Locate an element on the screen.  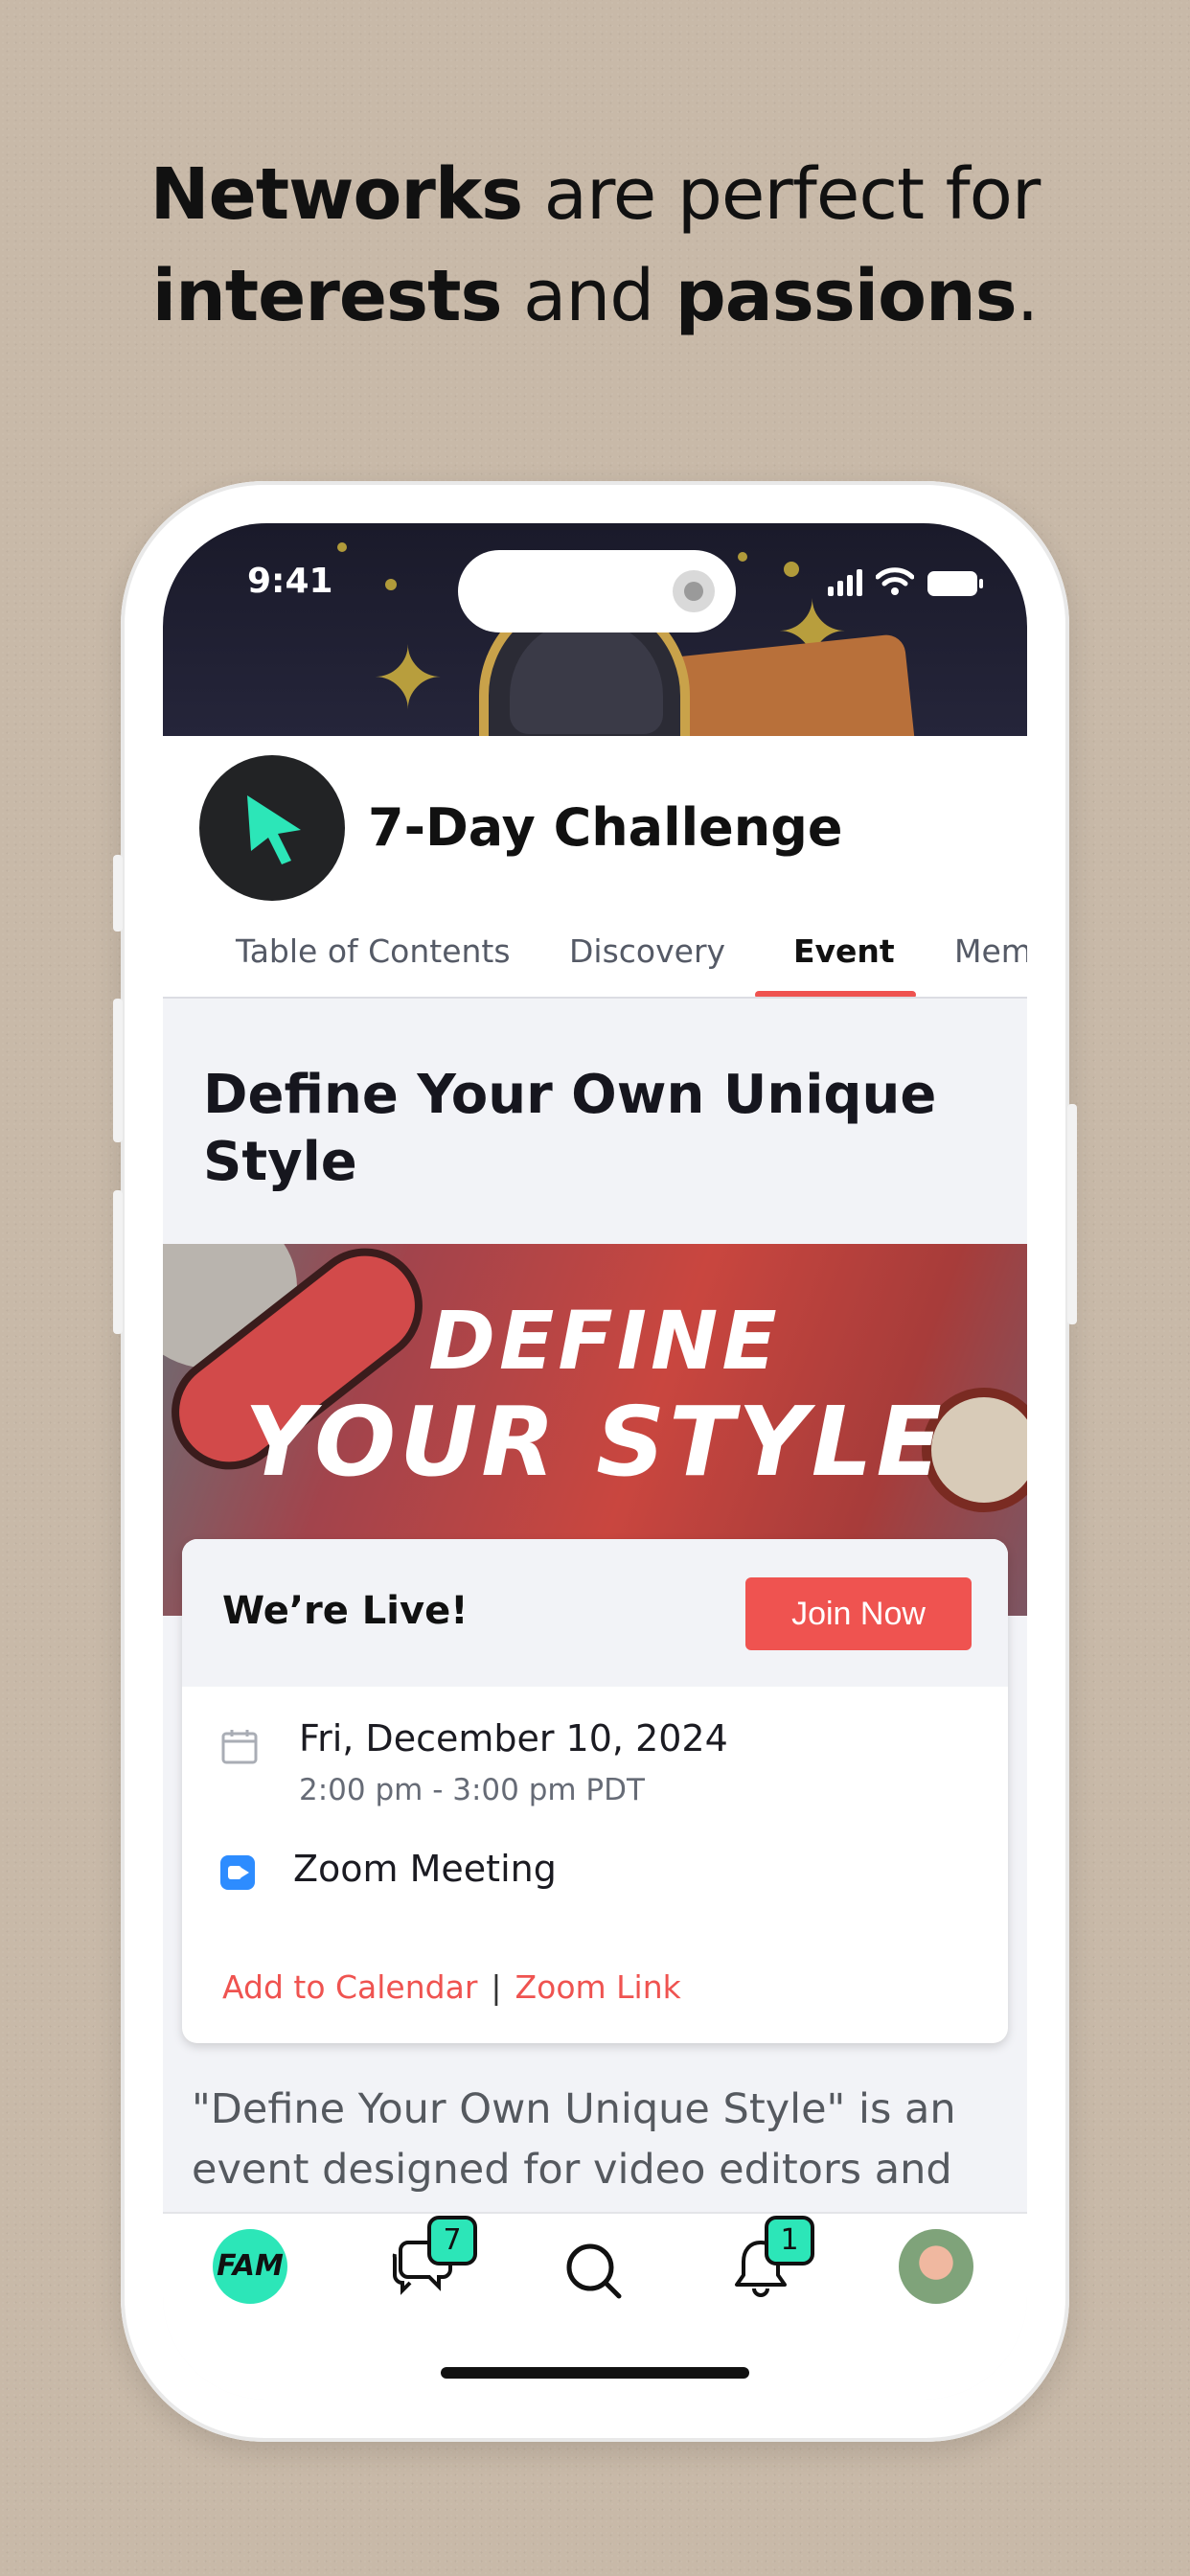
home-indicator is located at coordinates (595, 2373).